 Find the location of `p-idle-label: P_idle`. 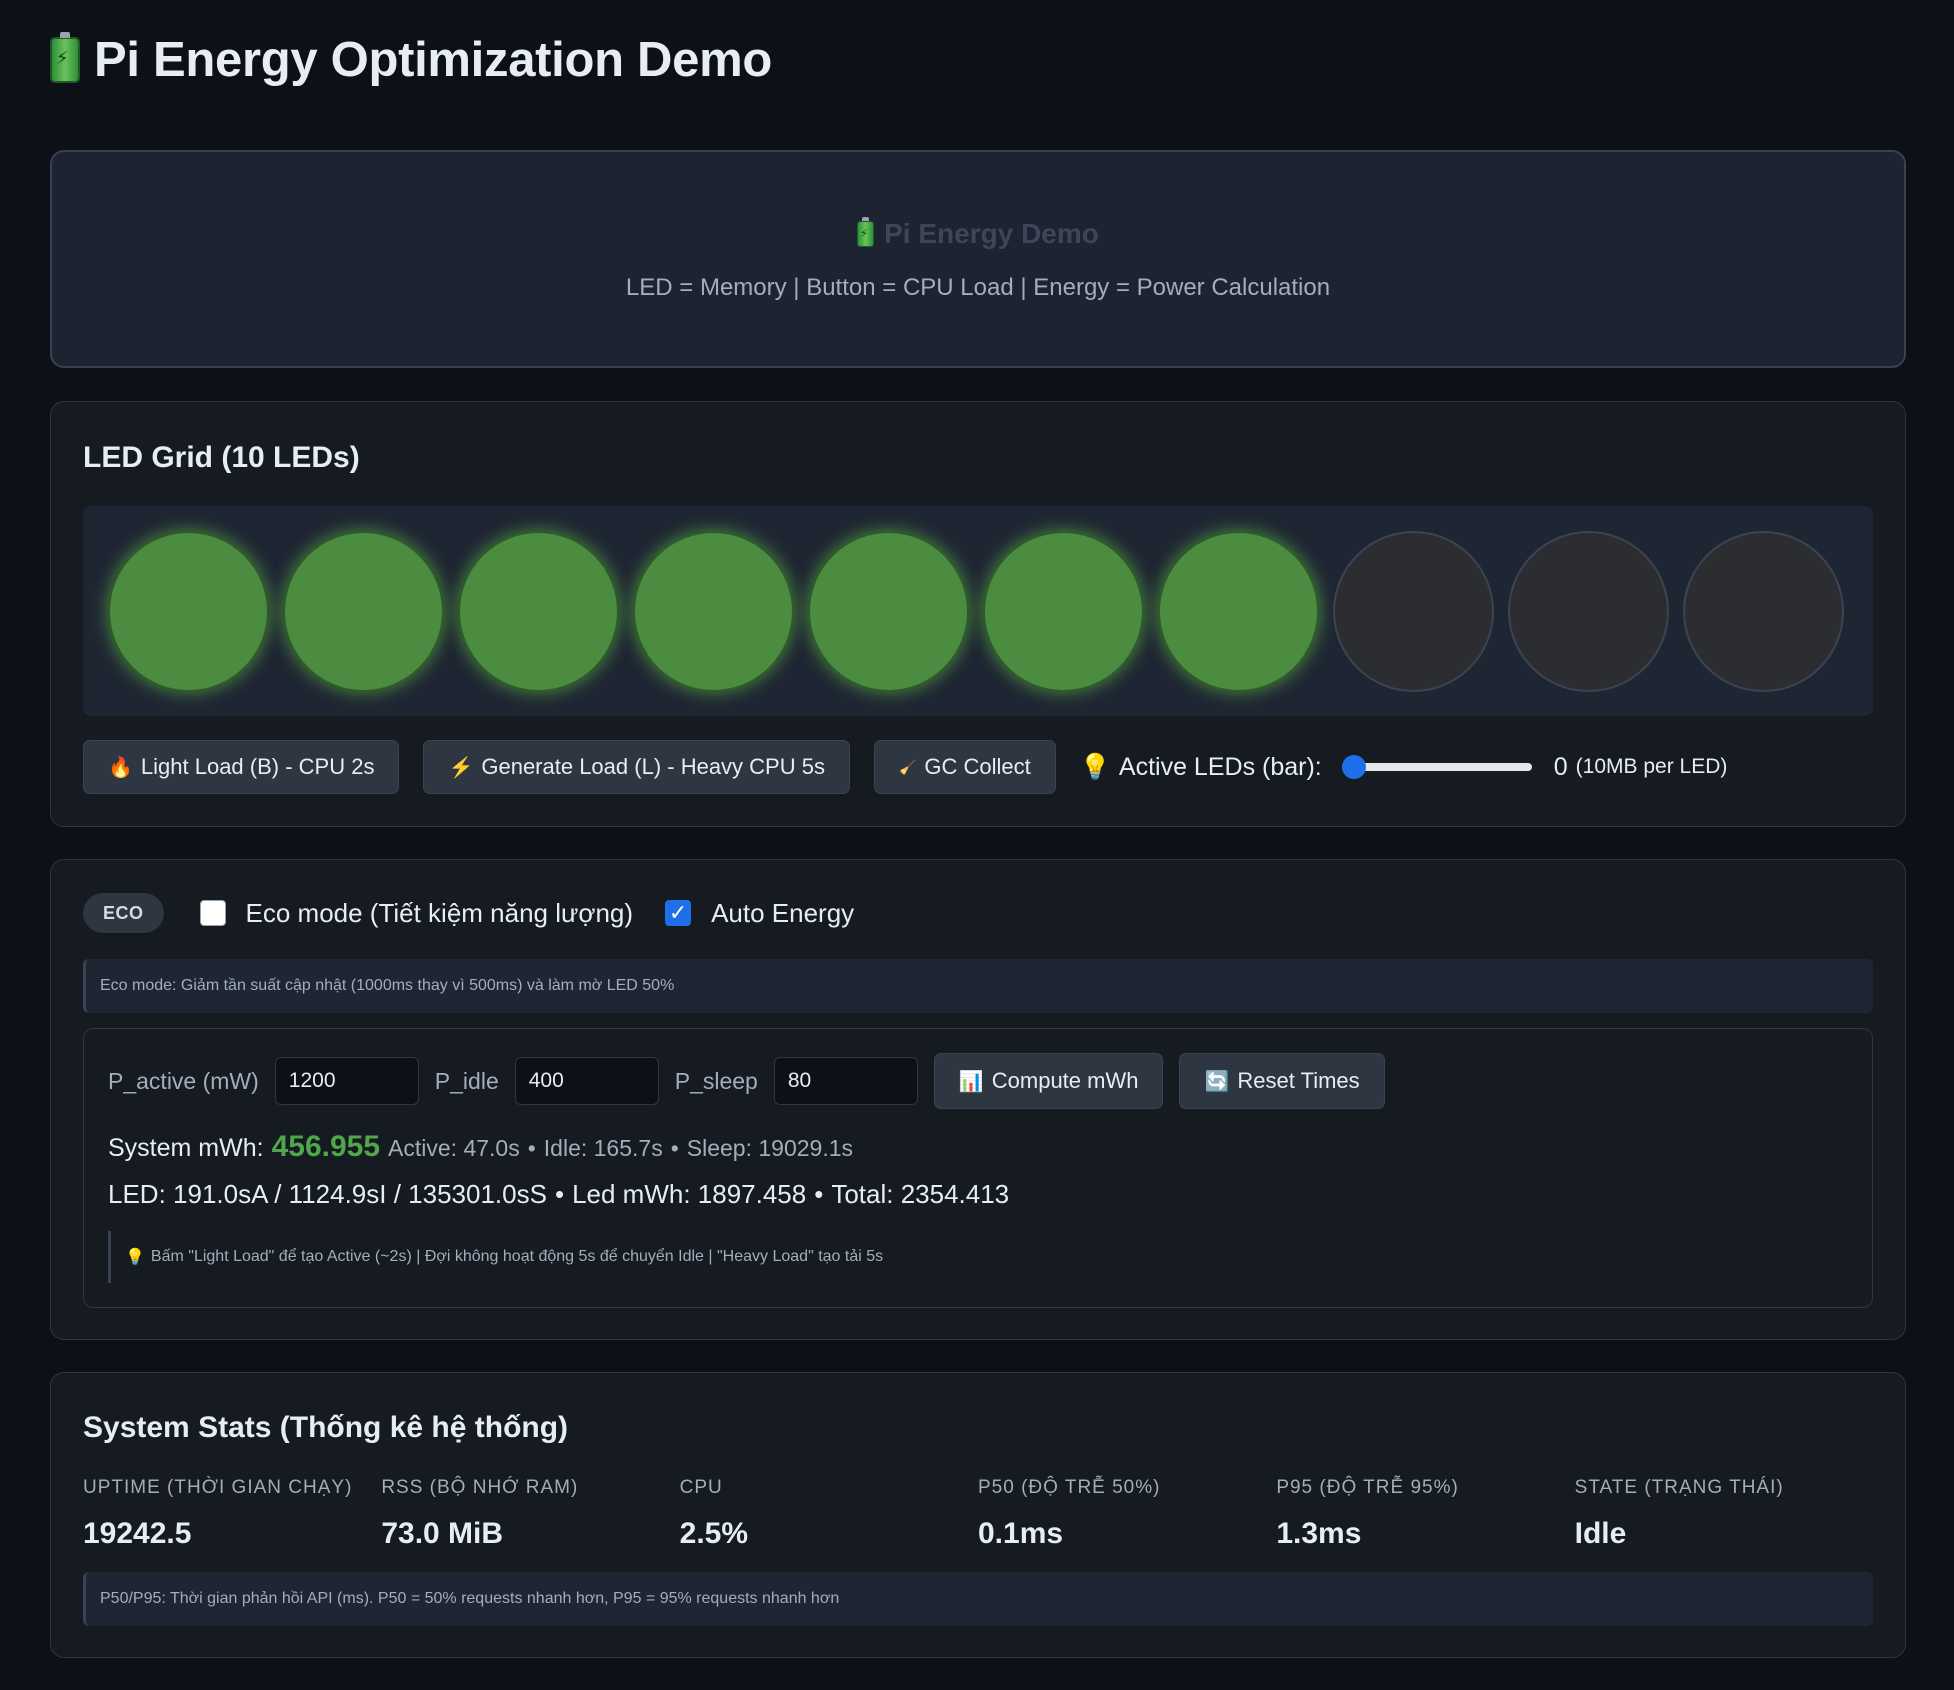

p-idle-label: P_idle is located at coordinates (466, 1080).